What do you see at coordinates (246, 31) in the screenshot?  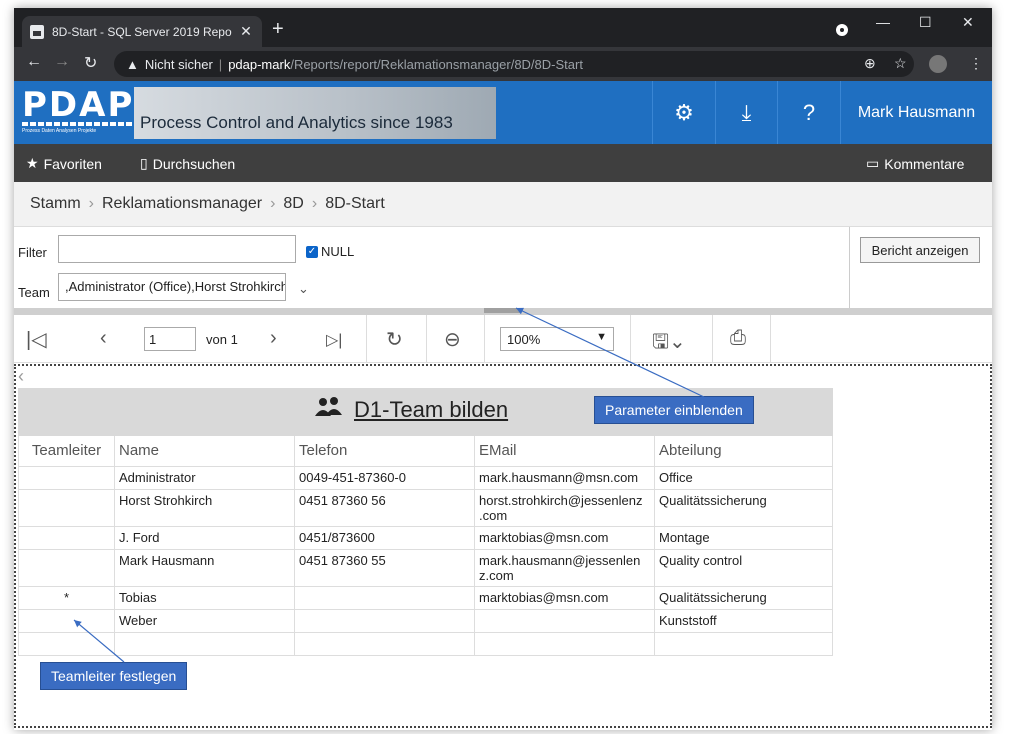 I see `tab-close-icon: ✕` at bounding box center [246, 31].